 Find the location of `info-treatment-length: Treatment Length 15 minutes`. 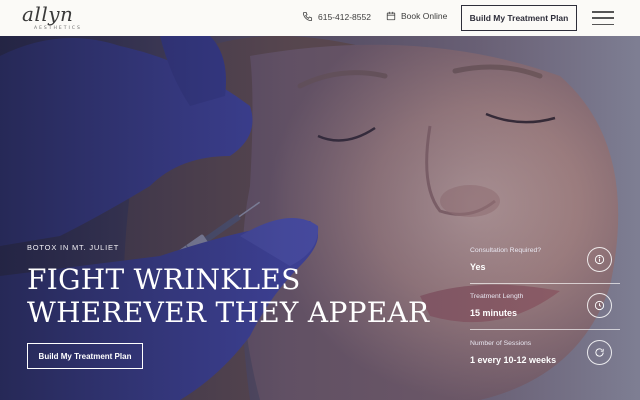

info-treatment-length: Treatment Length 15 minutes is located at coordinates (545, 305).